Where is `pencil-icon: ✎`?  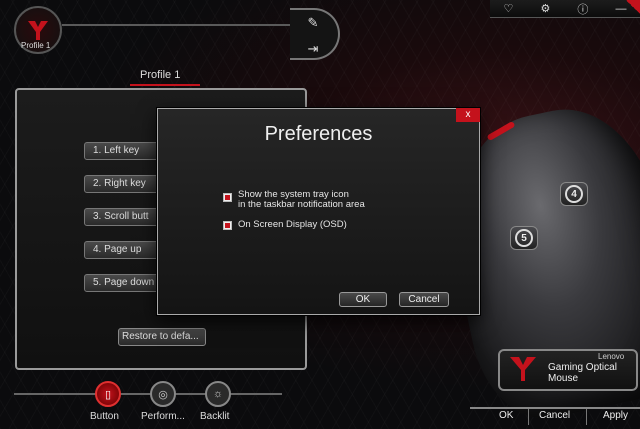 pencil-icon: ✎ is located at coordinates (313, 22).